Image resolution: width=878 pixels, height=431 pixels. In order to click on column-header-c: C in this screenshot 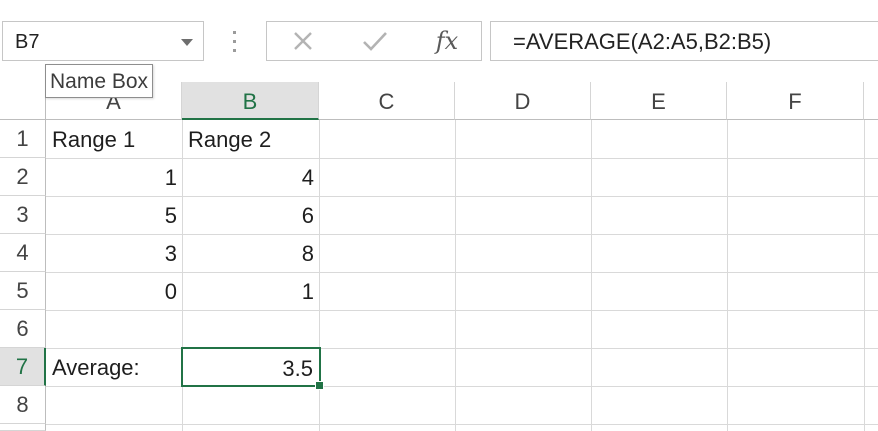, I will do `click(387, 101)`.